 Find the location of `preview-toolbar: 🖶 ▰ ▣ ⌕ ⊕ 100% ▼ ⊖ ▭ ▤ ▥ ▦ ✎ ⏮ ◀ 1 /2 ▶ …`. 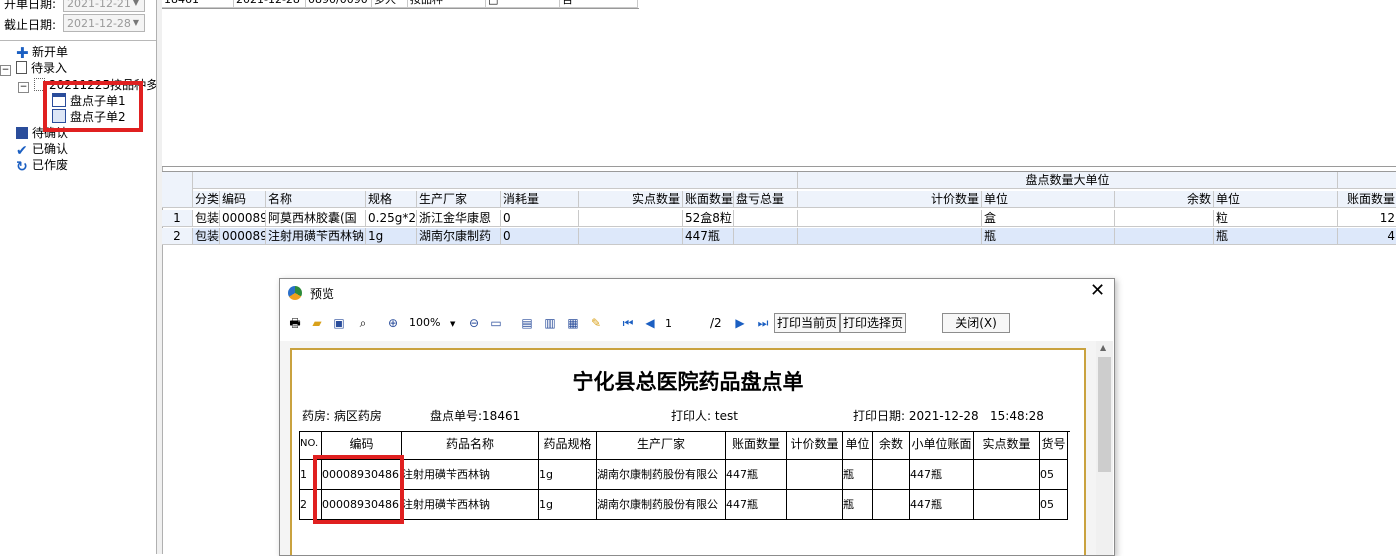

preview-toolbar: 🖶 ▰ ▣ ⌕ ⊕ 100% ▼ ⊖ ▭ ▤ ▥ ▦ ✎ ⏮ ◀ 1 /2 ▶ … is located at coordinates (697, 324).